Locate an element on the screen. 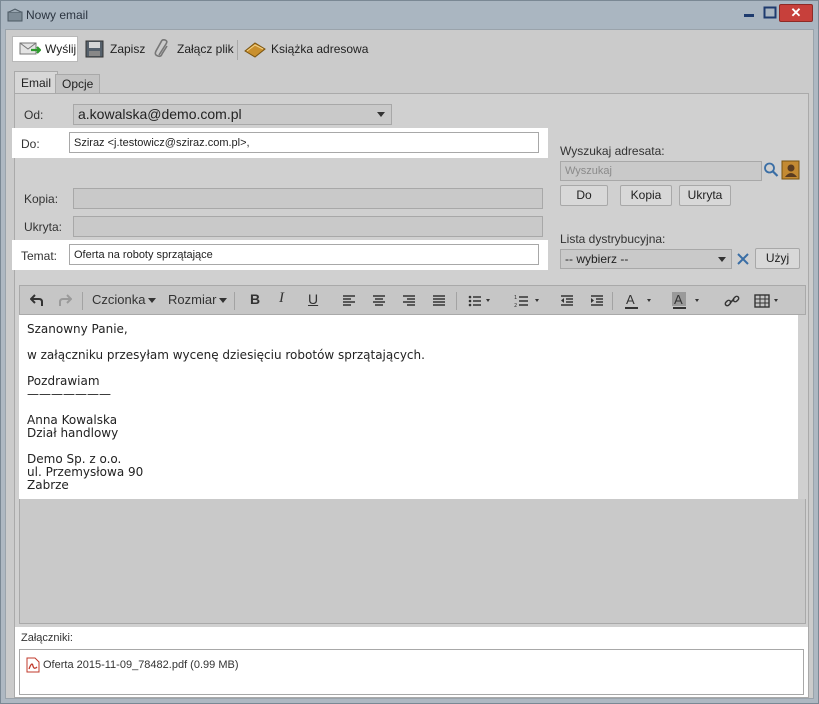 The width and height of the screenshot is (819, 704). close-button: ✕ is located at coordinates (796, 13).